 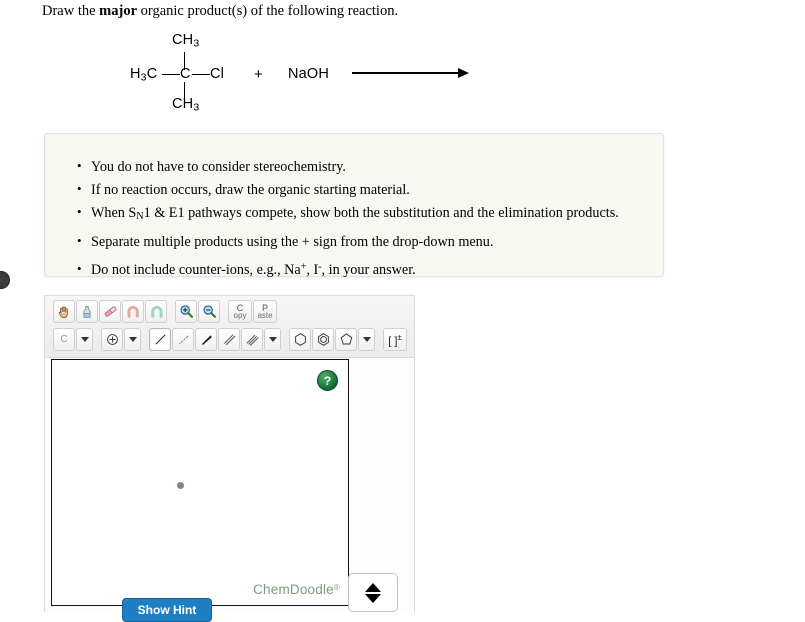 I want to click on hashed-bond-icon, so click(x=183, y=339).